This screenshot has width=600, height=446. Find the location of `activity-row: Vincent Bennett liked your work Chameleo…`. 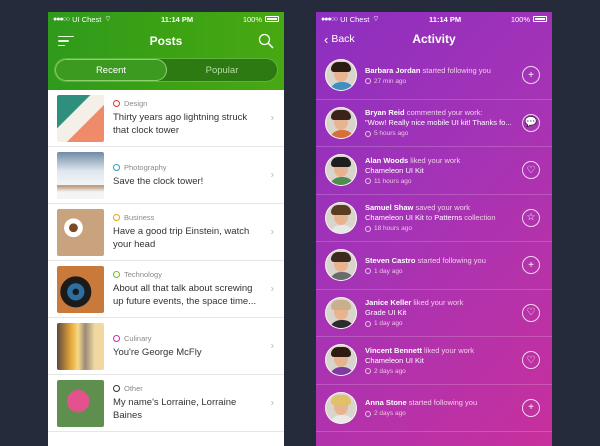

activity-row: Vincent Bennett liked your work Chameleo… is located at coordinates (434, 361).